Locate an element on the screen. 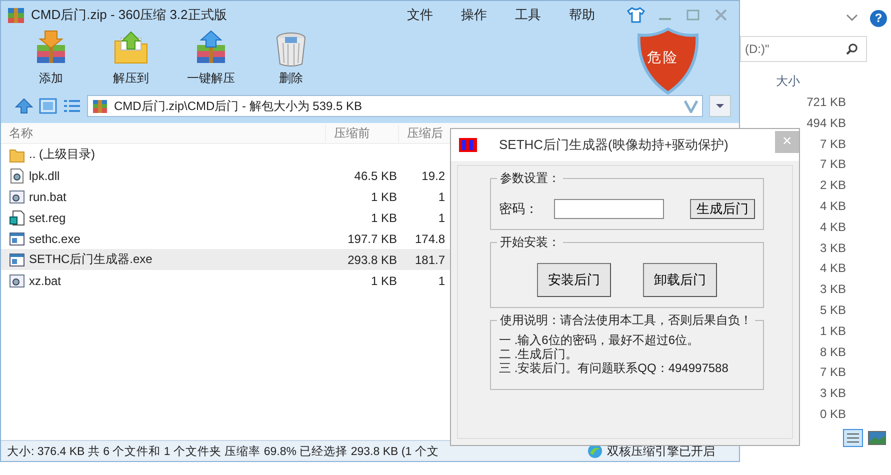 This screenshot has width=891, height=475. window-title: SETHC后门生成器(映像劫持+驱动保护) is located at coordinates (614, 145).